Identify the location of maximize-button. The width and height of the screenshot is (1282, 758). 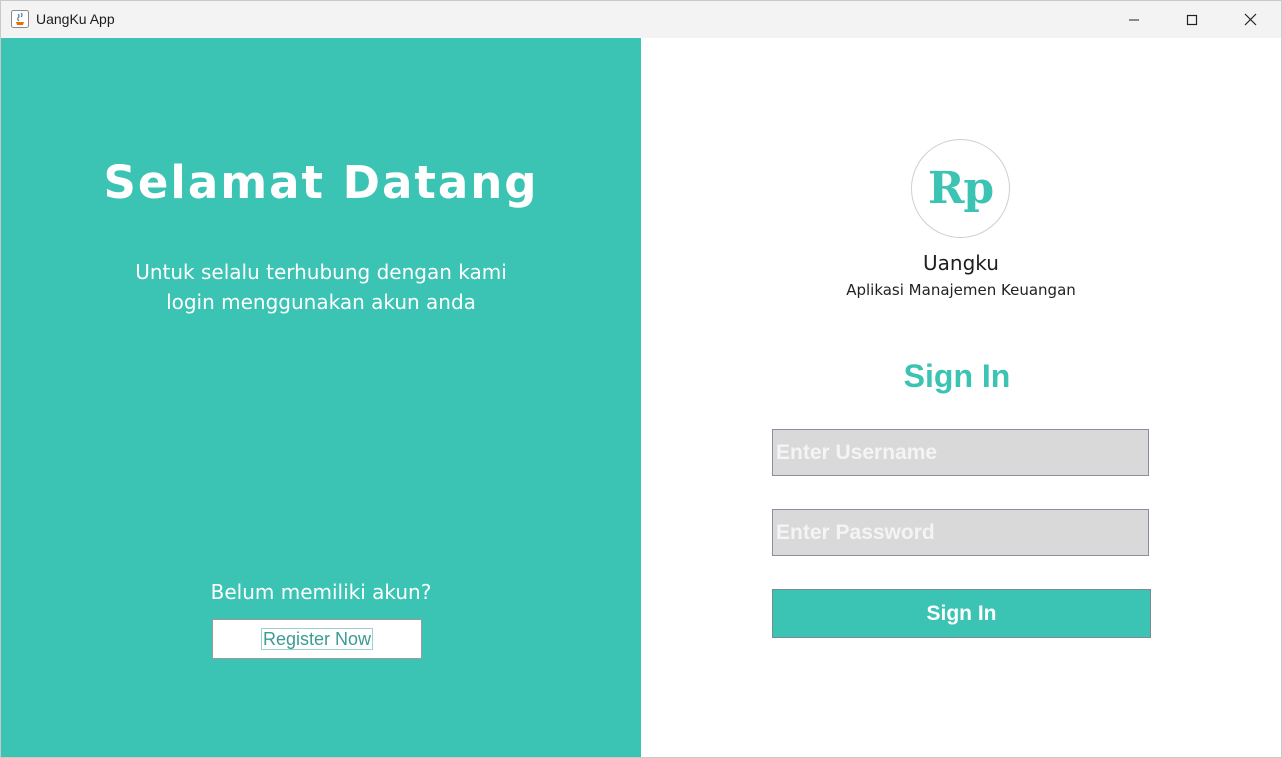
(1192, 19).